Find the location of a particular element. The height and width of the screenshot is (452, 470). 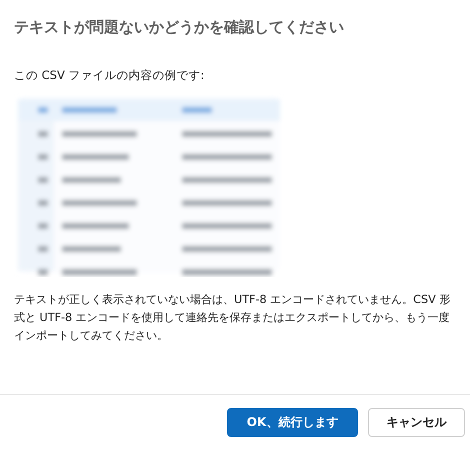

cancel-button: キャンセル is located at coordinates (416, 422).